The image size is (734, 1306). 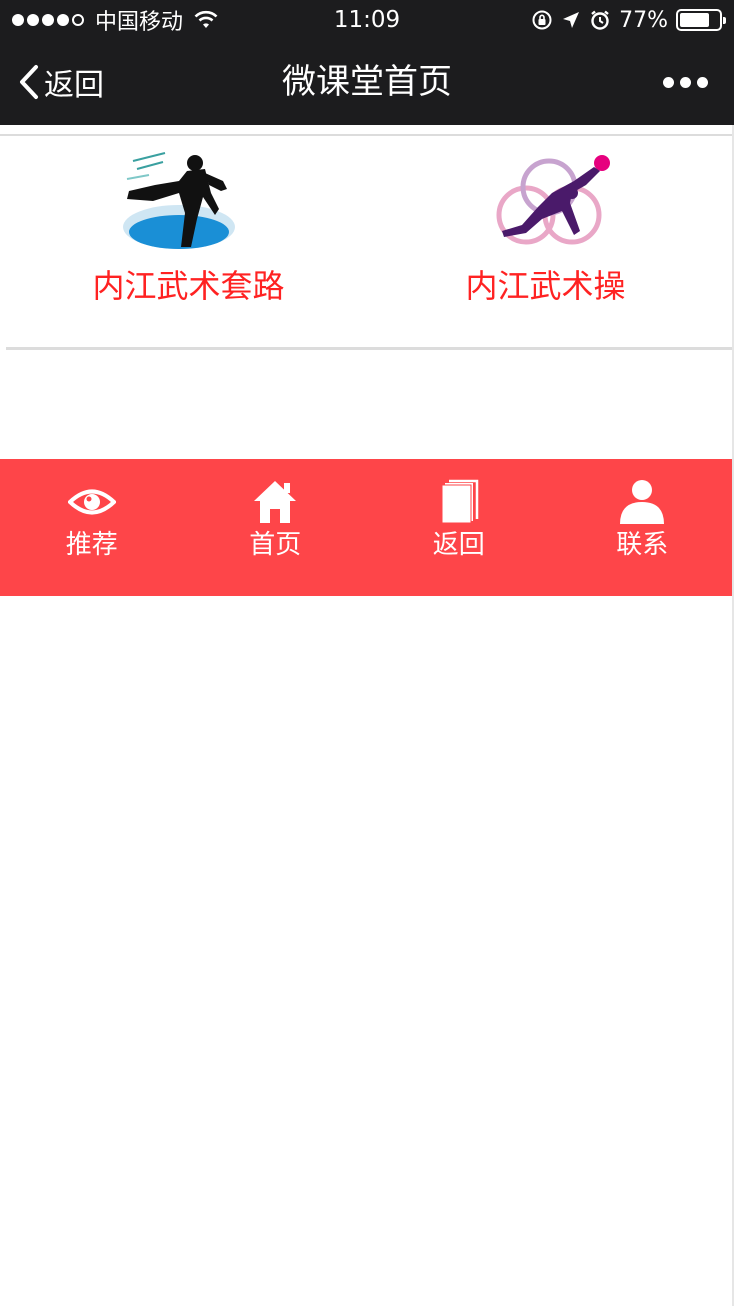 What do you see at coordinates (542, 20) in the screenshot?
I see `rotation-lock-icon` at bounding box center [542, 20].